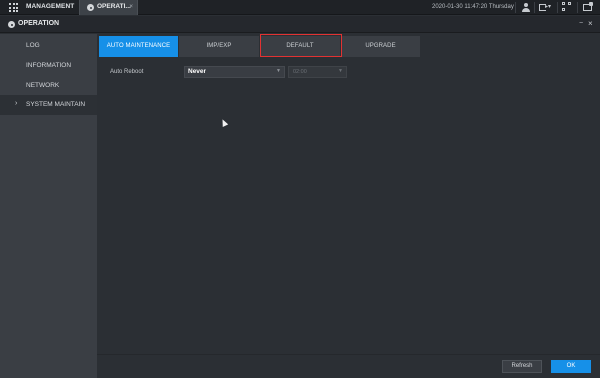  I want to click on sidebar-item-log: LOG, so click(48, 46).